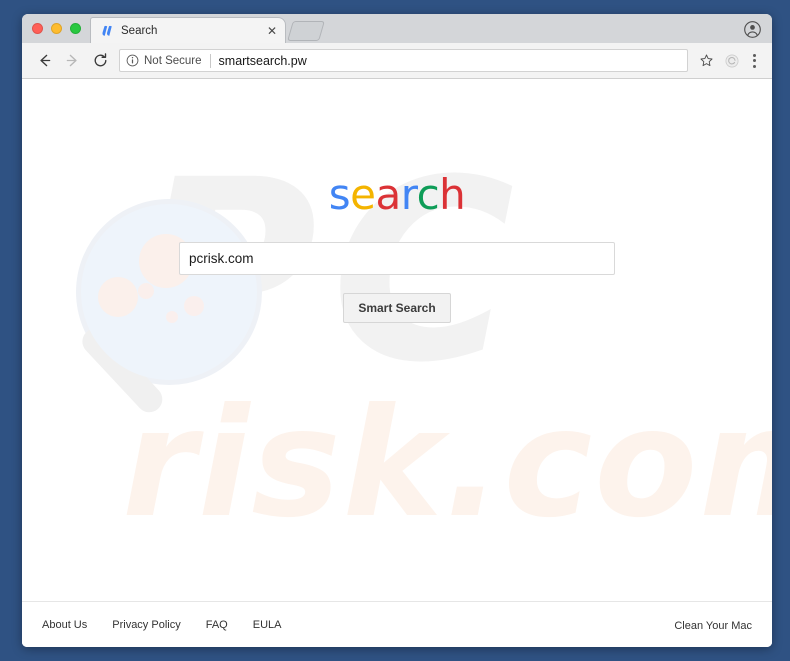 This screenshot has width=790, height=661. Describe the element at coordinates (363, 194) in the screenshot. I see `logo-letter-e: e` at that location.